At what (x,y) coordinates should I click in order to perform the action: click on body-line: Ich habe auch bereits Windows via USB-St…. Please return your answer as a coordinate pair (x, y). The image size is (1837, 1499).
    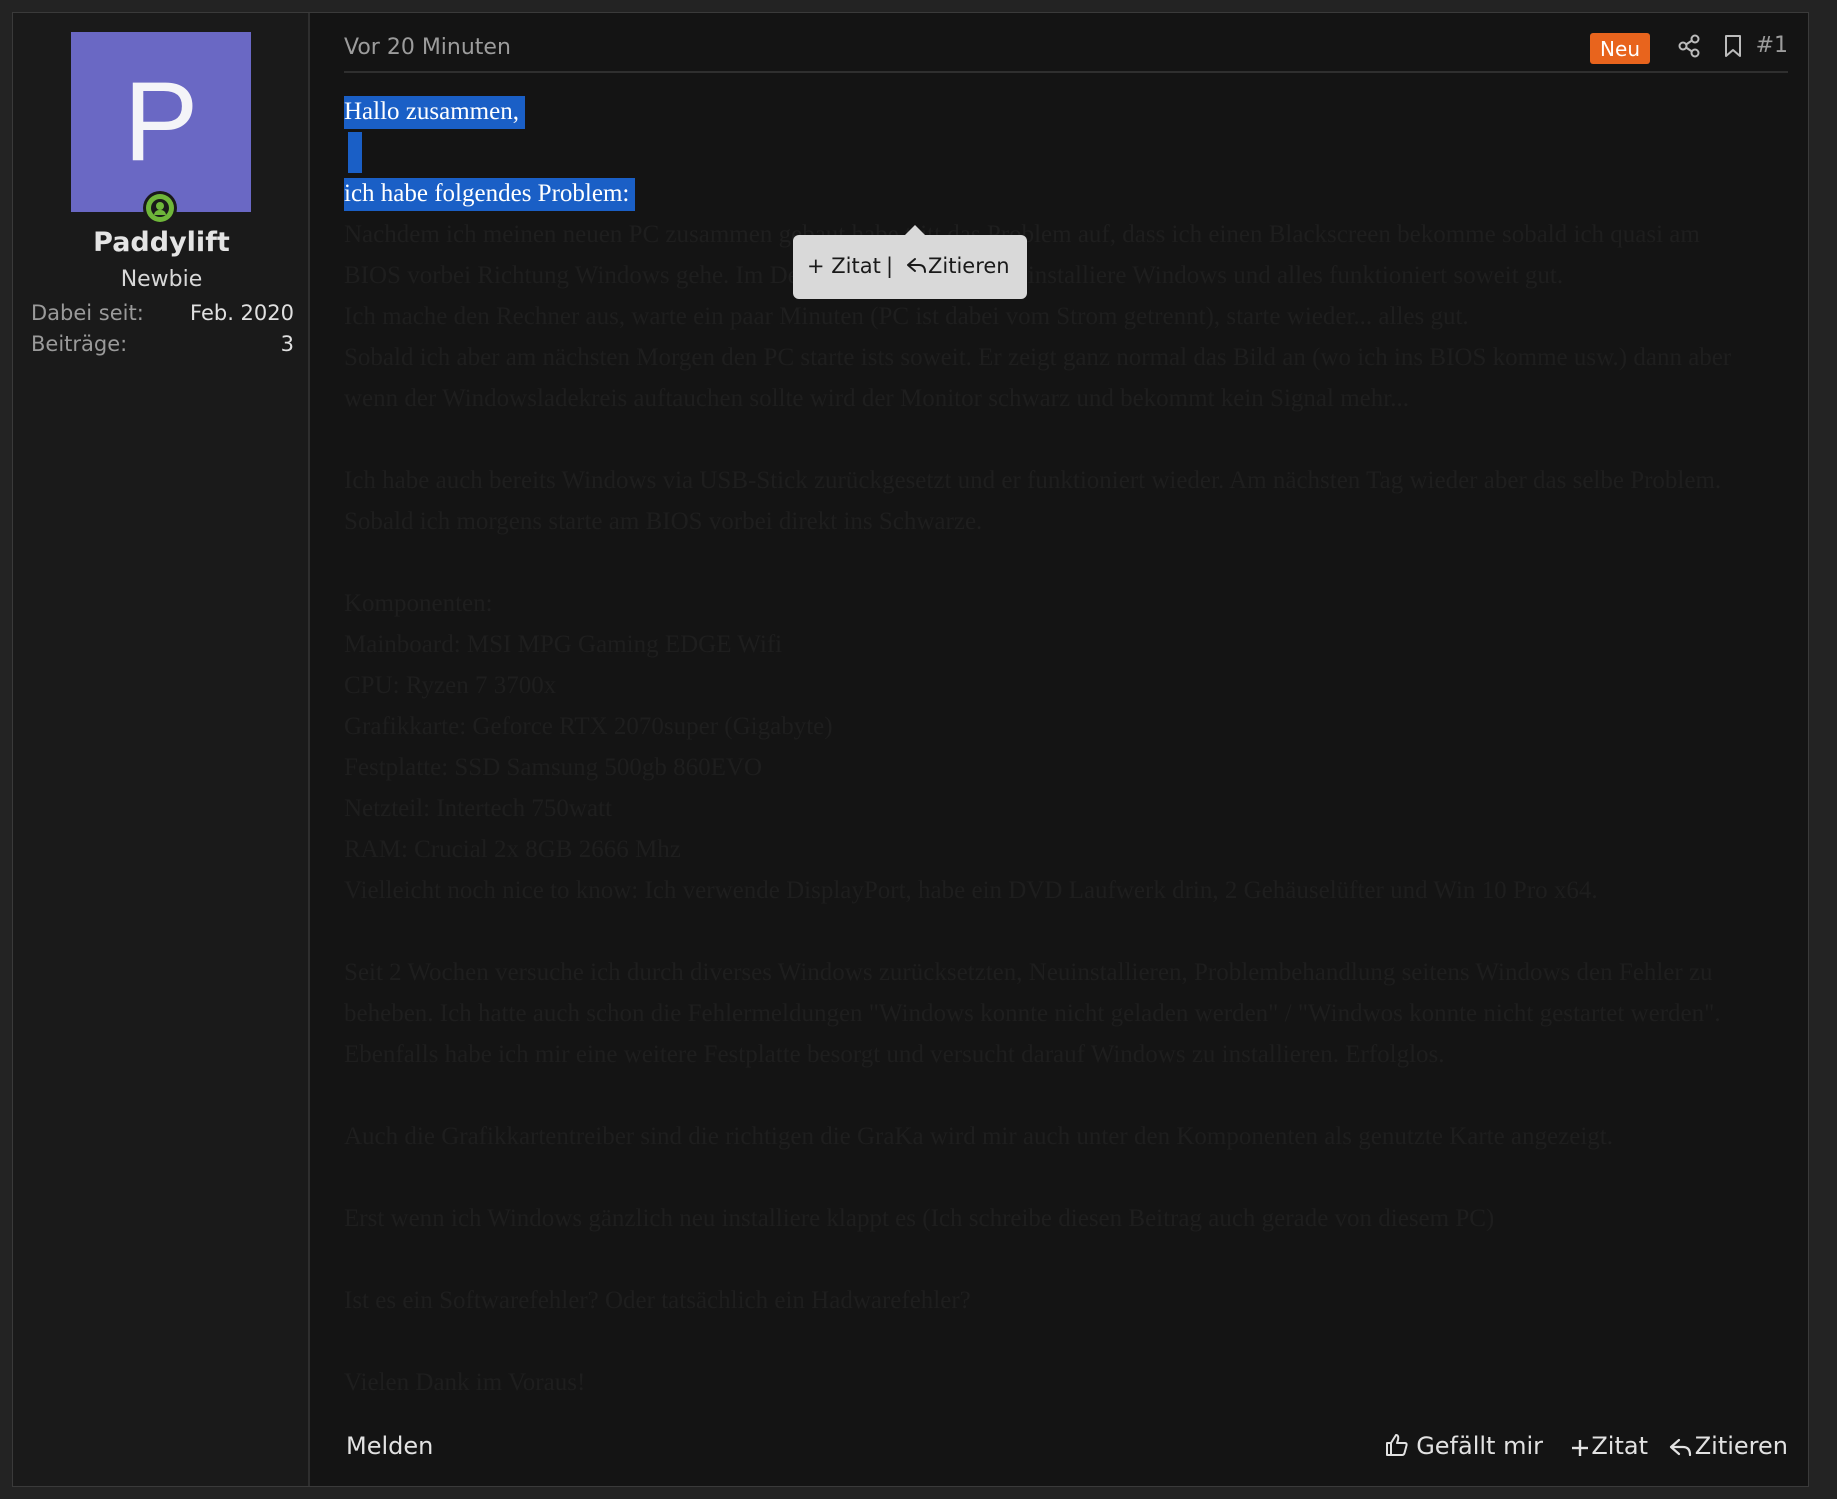
    Looking at the image, I should click on (1033, 480).